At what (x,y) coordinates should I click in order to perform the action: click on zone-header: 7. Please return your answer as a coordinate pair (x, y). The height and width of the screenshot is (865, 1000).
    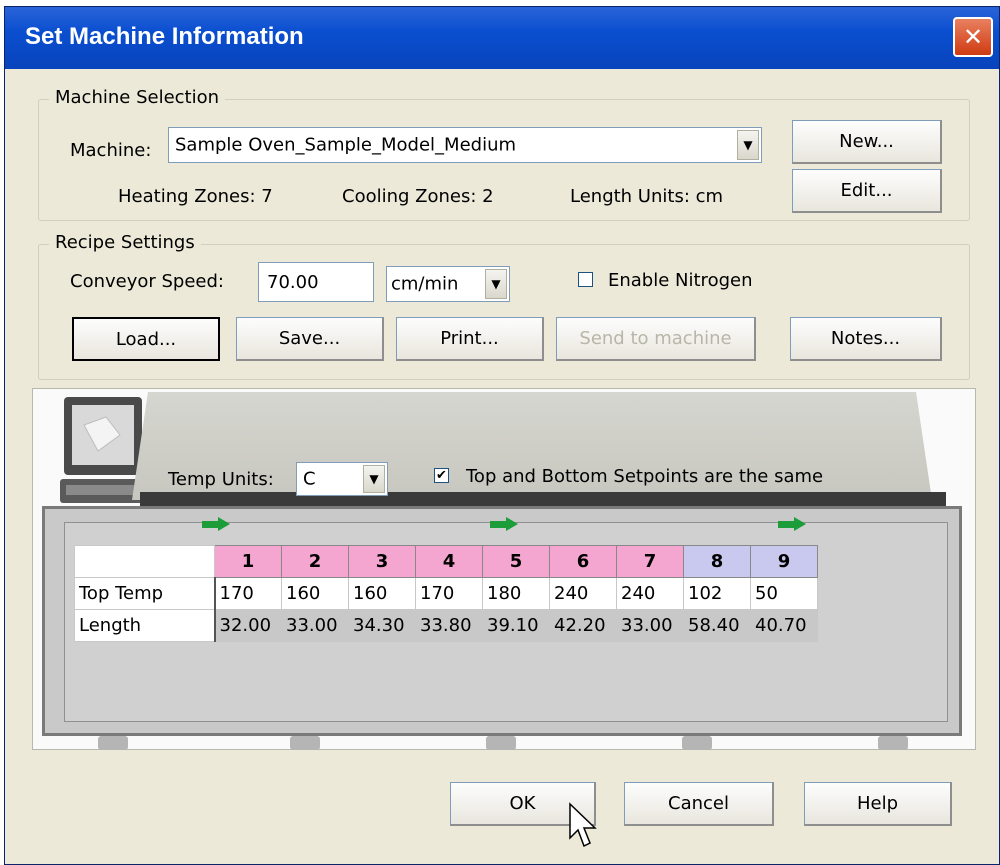
    Looking at the image, I should click on (650, 561).